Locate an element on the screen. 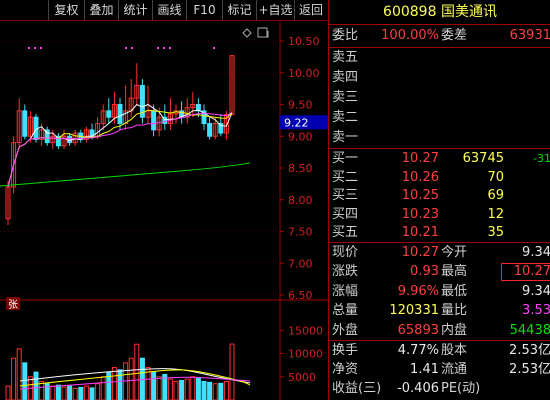 The image size is (550, 400). stat-row: 涨幅 9.96% 最低 9.34 is located at coordinates (439, 292).